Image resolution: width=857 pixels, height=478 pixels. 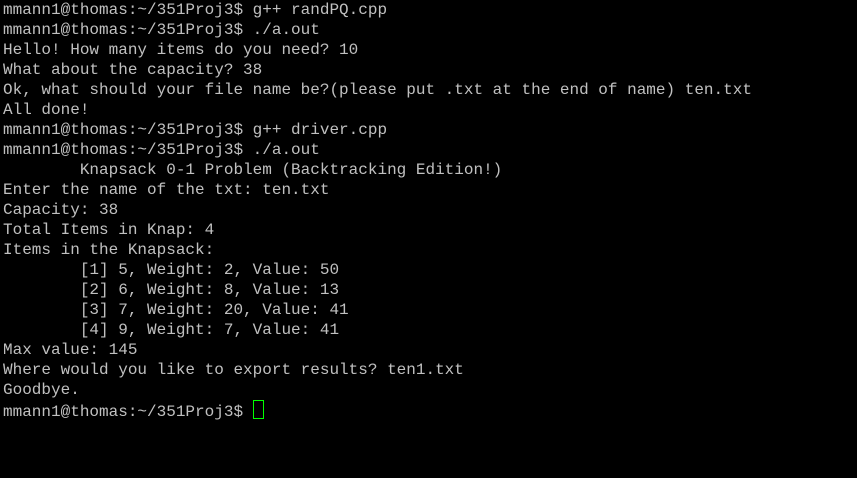 I want to click on terminal-line: Items in the Knapsack:, so click(x=109, y=250).